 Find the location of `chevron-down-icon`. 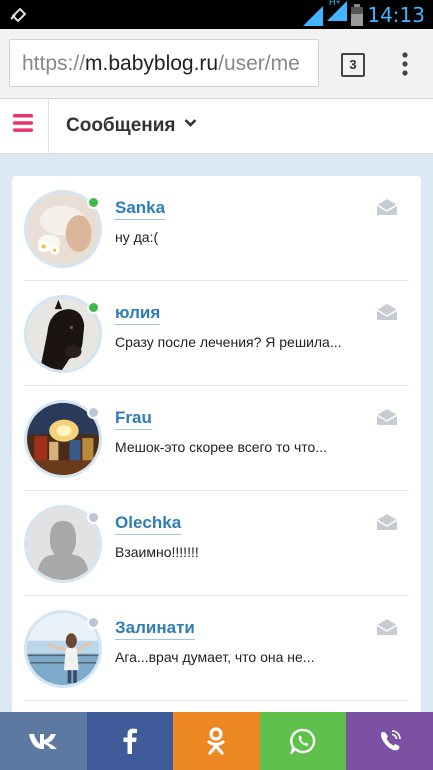

chevron-down-icon is located at coordinates (190, 123).